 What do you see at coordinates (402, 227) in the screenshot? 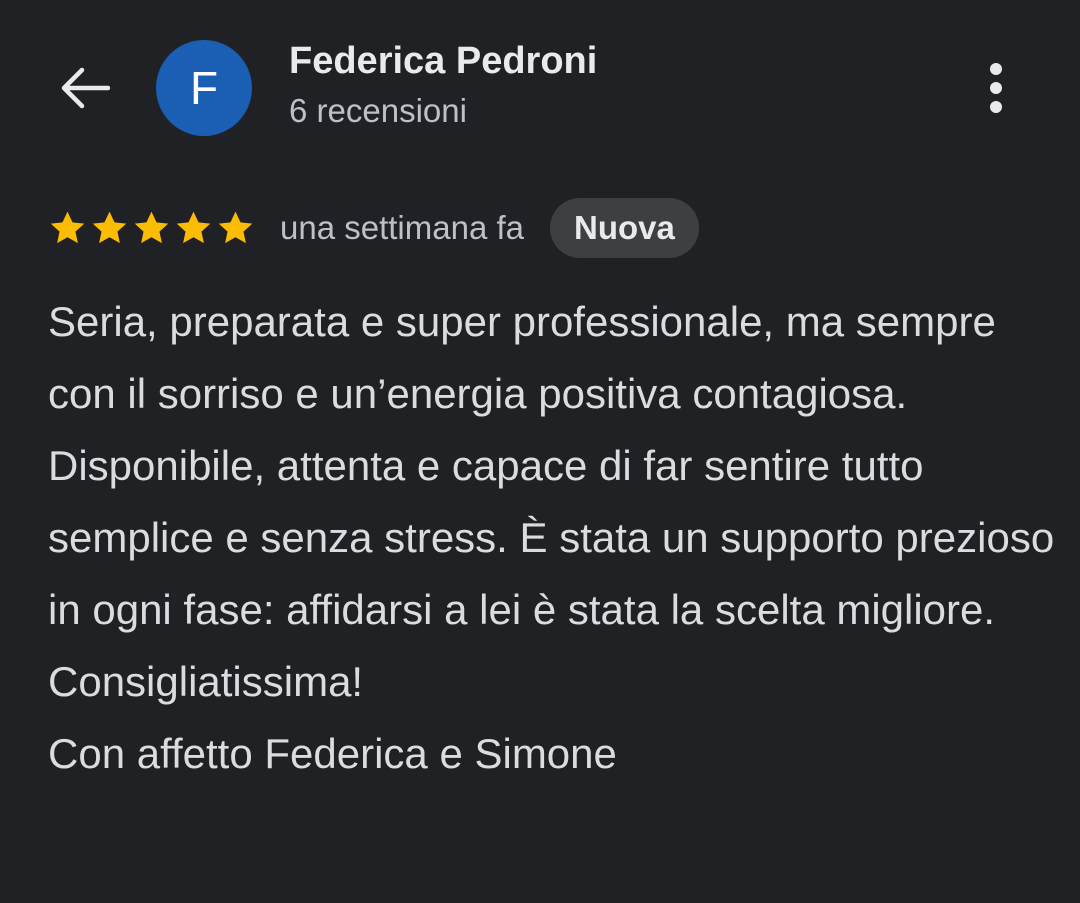
I see `review-time: una settimana fa` at bounding box center [402, 227].